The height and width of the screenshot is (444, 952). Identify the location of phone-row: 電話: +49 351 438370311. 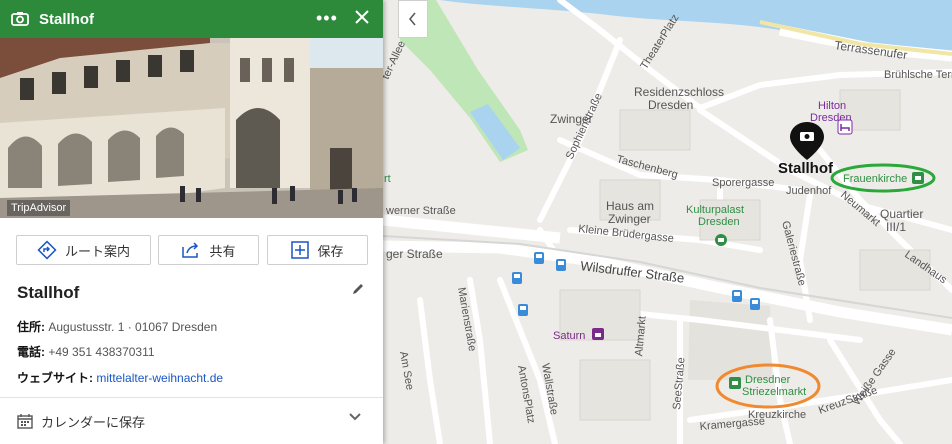
(86, 351).